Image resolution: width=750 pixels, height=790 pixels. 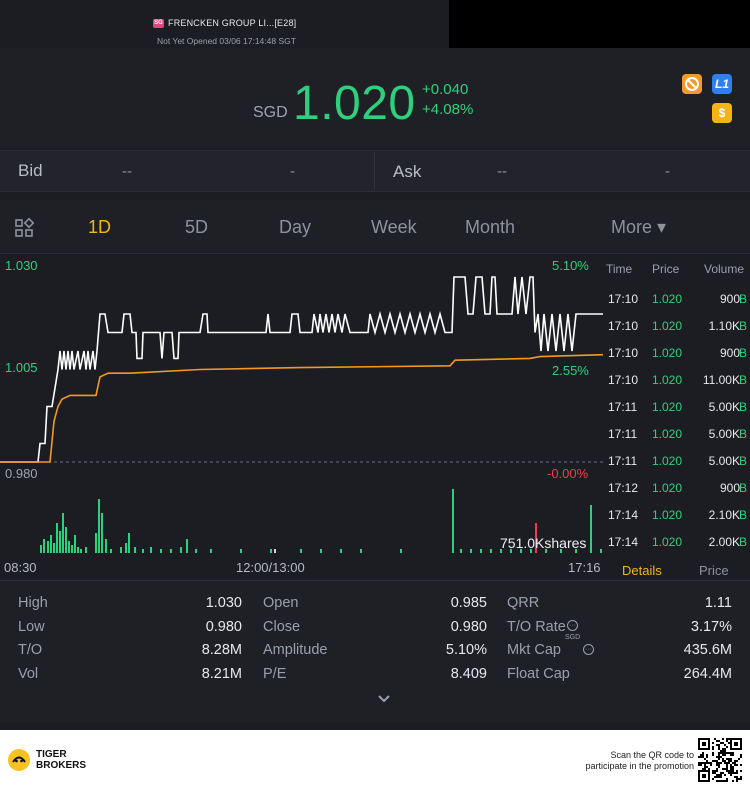 I want to click on currency-label: SGD, so click(x=270, y=112).